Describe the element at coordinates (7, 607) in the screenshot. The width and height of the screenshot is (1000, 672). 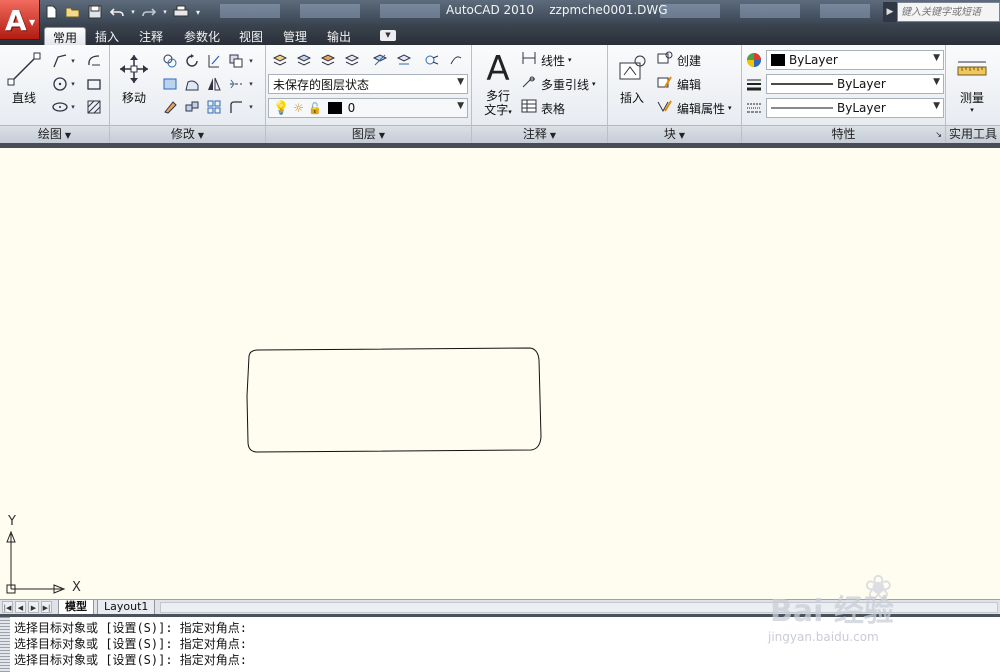
I see `first-layout-icon: |◀` at that location.